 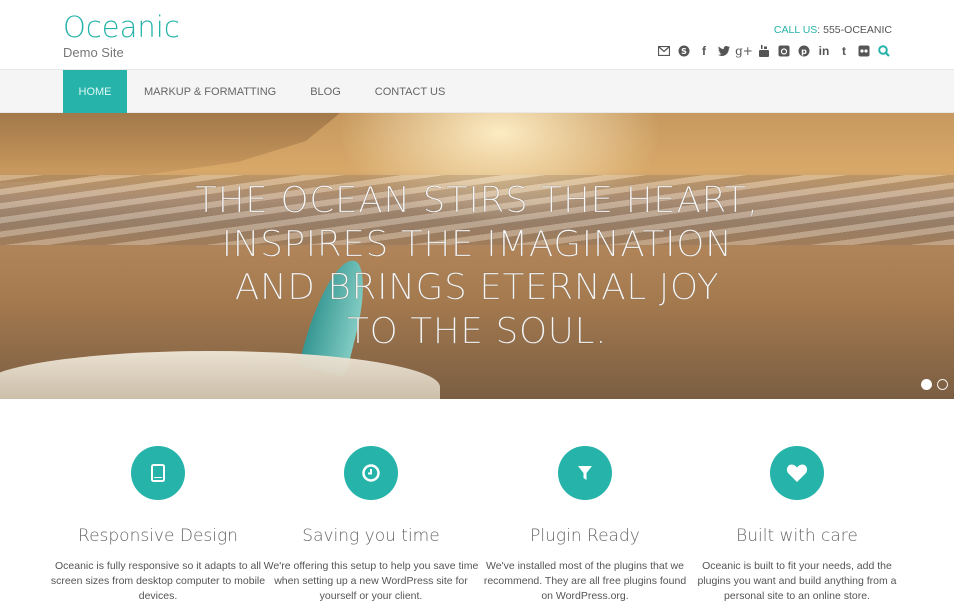 What do you see at coordinates (934, 384) in the screenshot?
I see `slider-pagination` at bounding box center [934, 384].